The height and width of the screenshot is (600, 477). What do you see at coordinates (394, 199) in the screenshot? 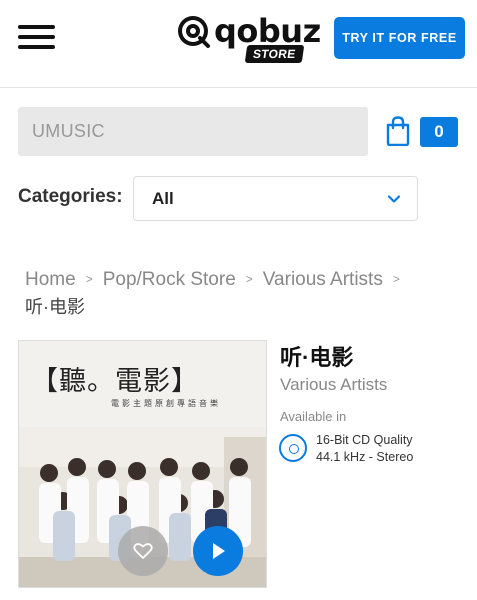
I see `chevron-down-icon` at bounding box center [394, 199].